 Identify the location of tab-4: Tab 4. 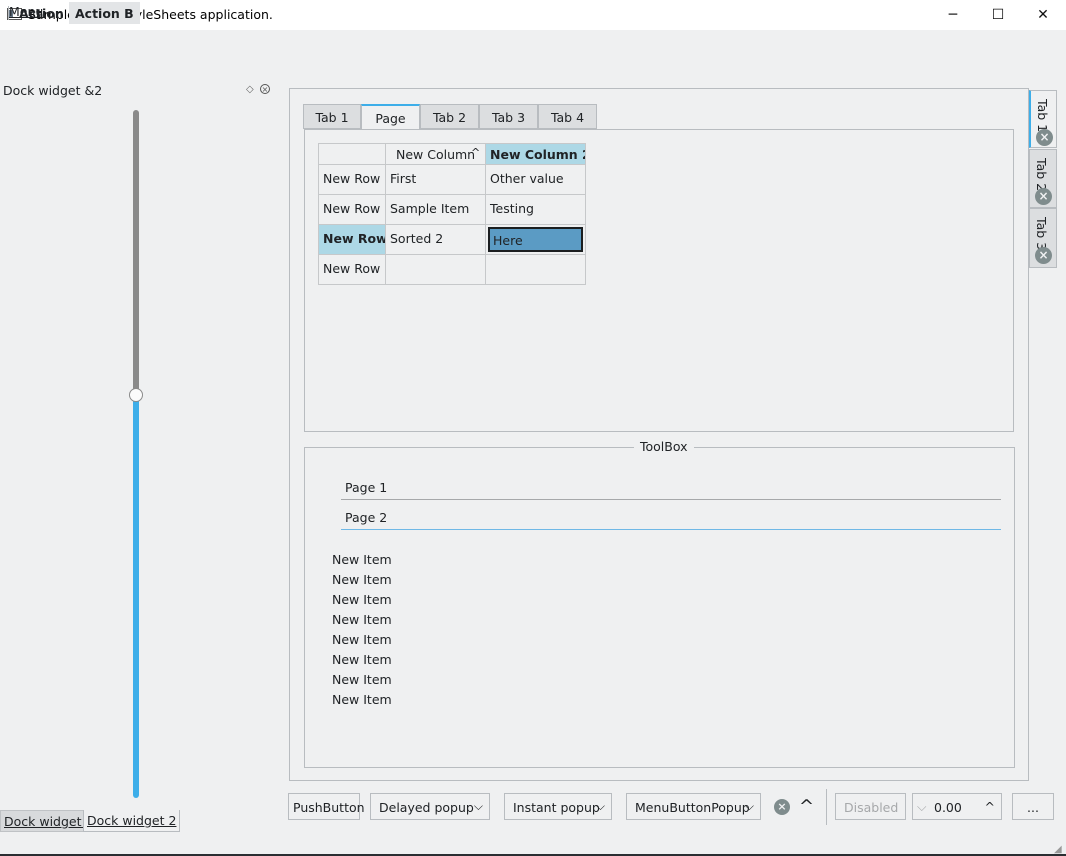
(567, 116).